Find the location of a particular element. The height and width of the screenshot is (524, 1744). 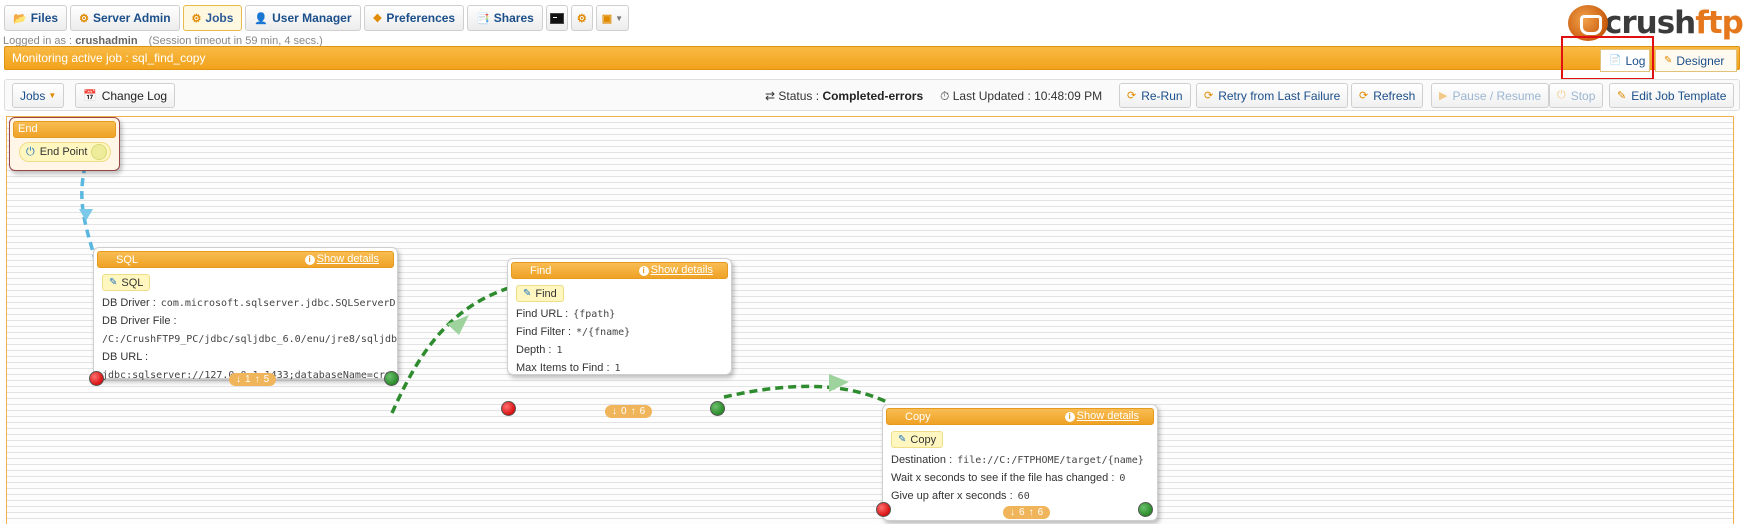

crushftp-logo: crushftp is located at coordinates (1656, 23).